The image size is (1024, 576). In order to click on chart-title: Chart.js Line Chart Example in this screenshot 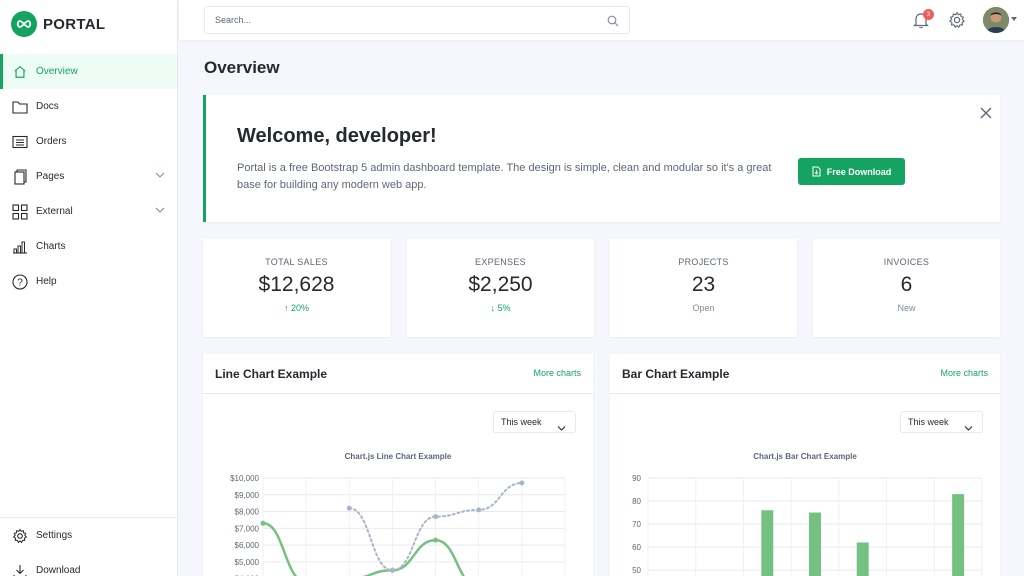, I will do `click(398, 456)`.